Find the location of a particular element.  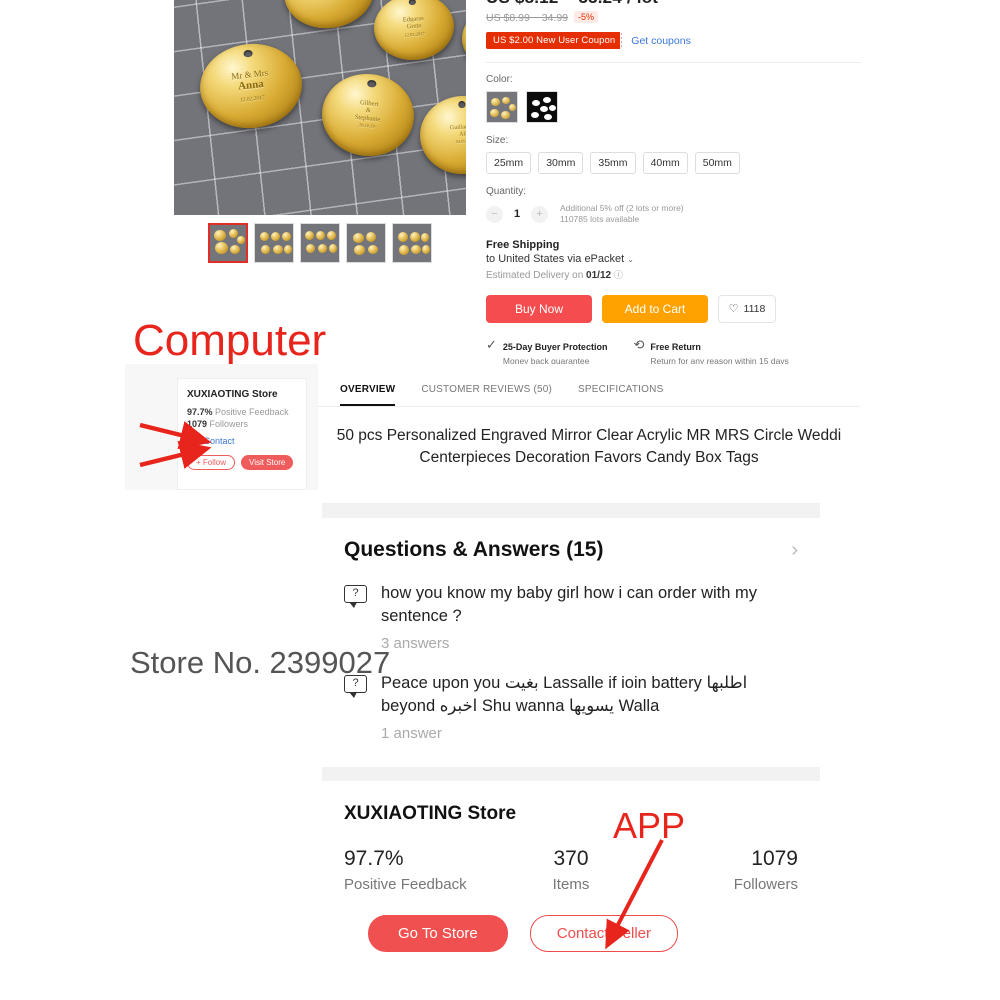

store-feedback-value: 97.7% is located at coordinates (200, 412).